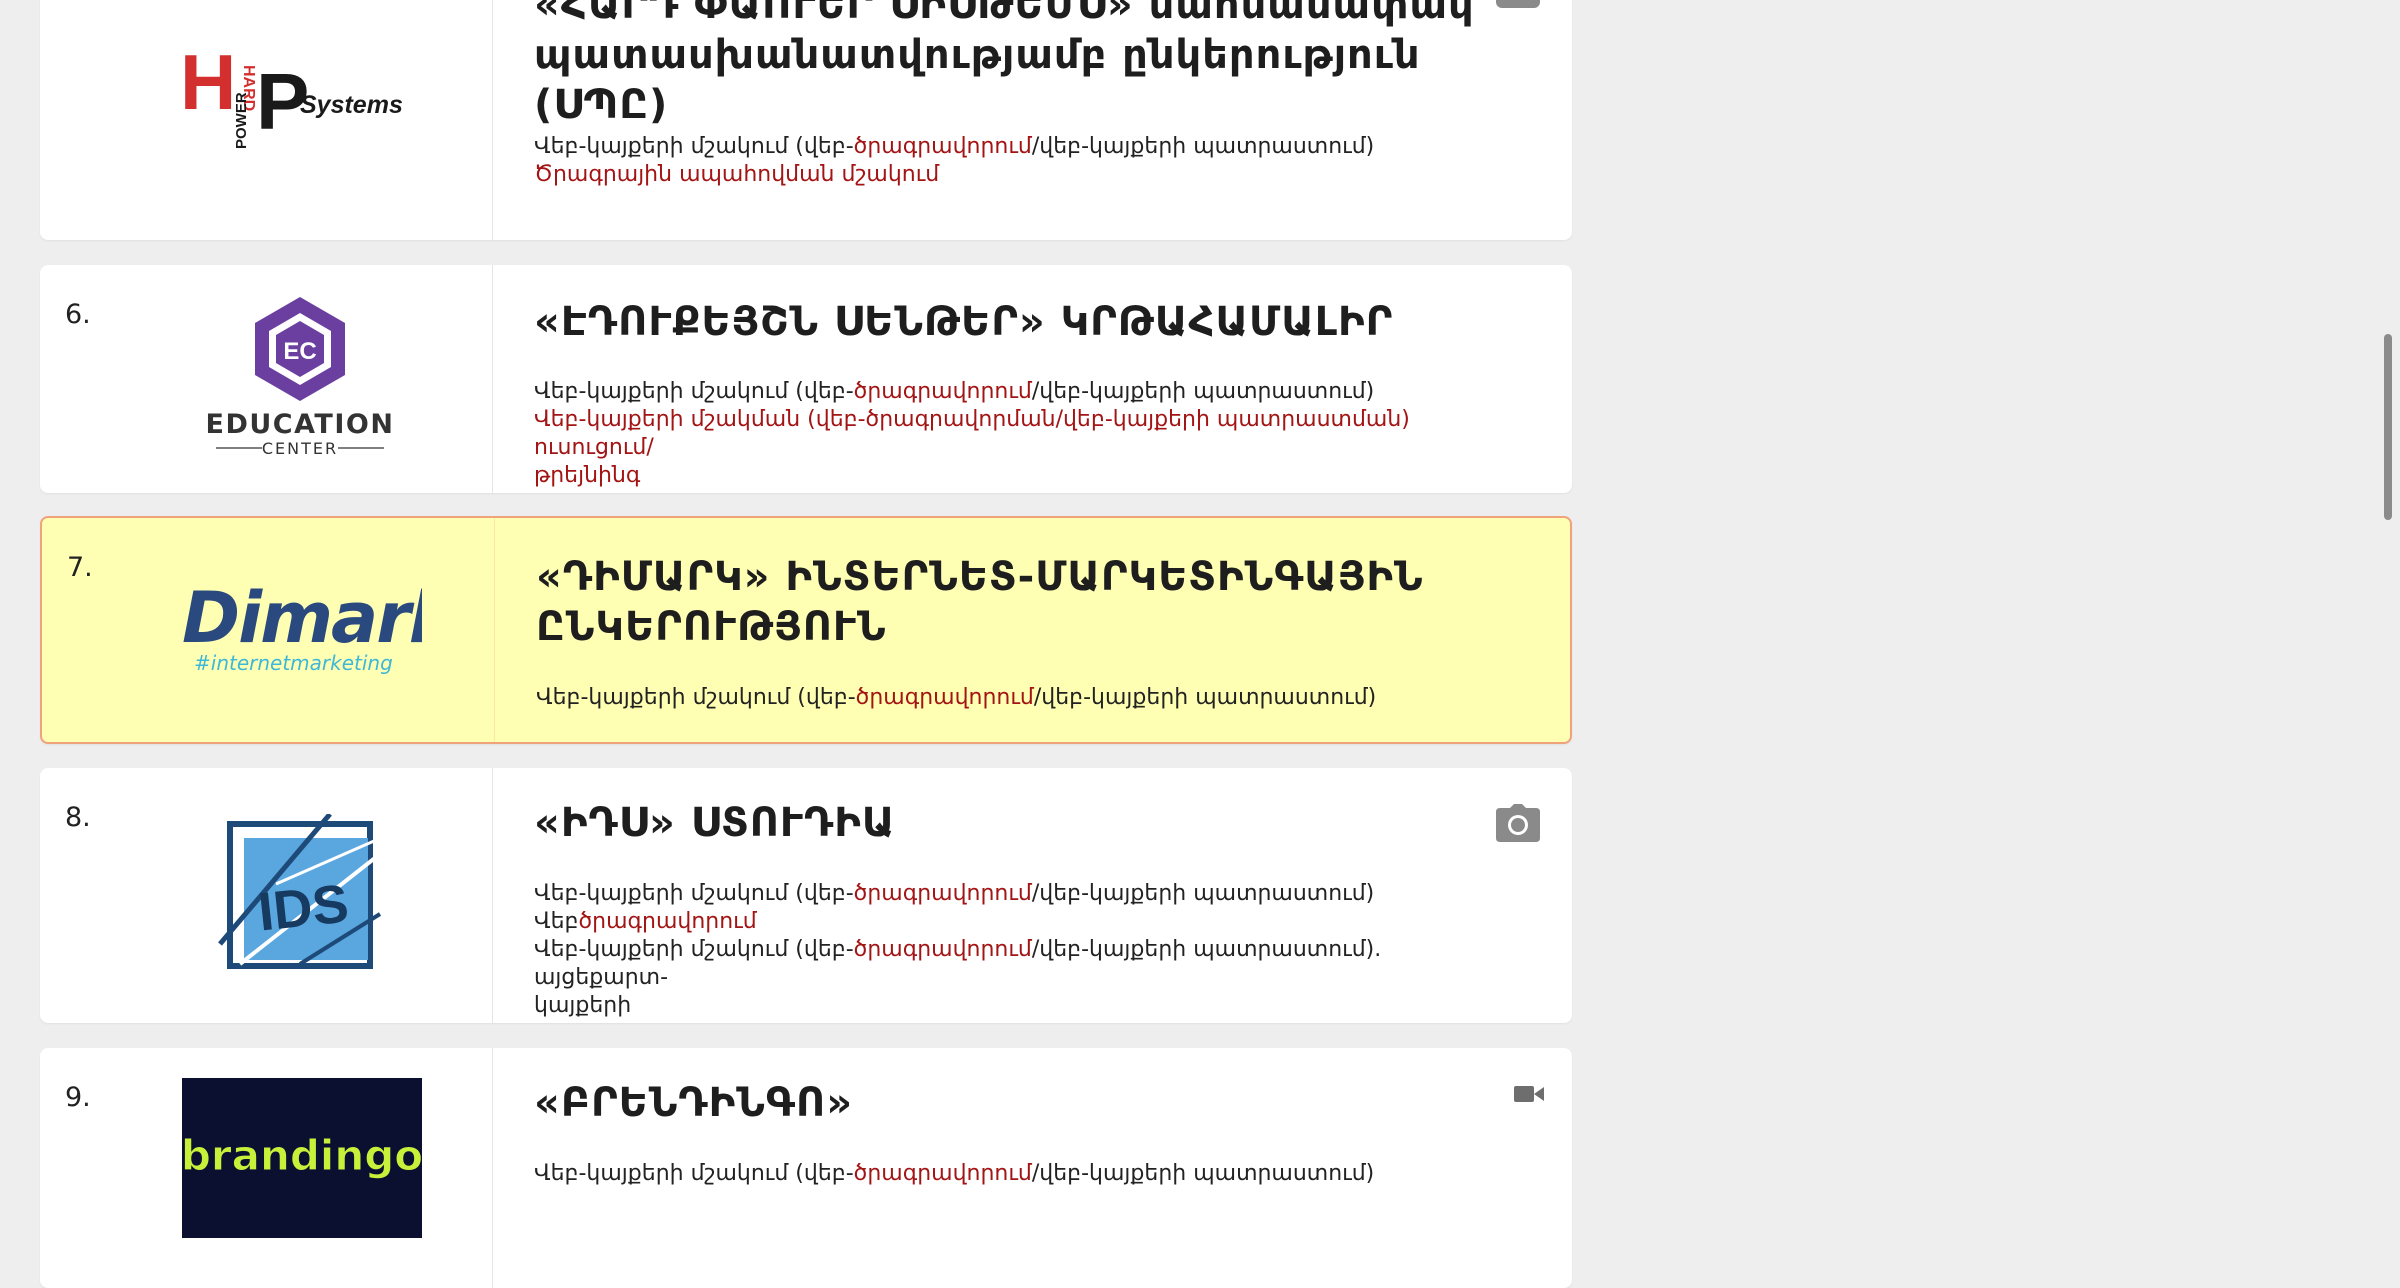  What do you see at coordinates (302, 618) in the screenshot?
I see `svg-text: Dimark` at bounding box center [302, 618].